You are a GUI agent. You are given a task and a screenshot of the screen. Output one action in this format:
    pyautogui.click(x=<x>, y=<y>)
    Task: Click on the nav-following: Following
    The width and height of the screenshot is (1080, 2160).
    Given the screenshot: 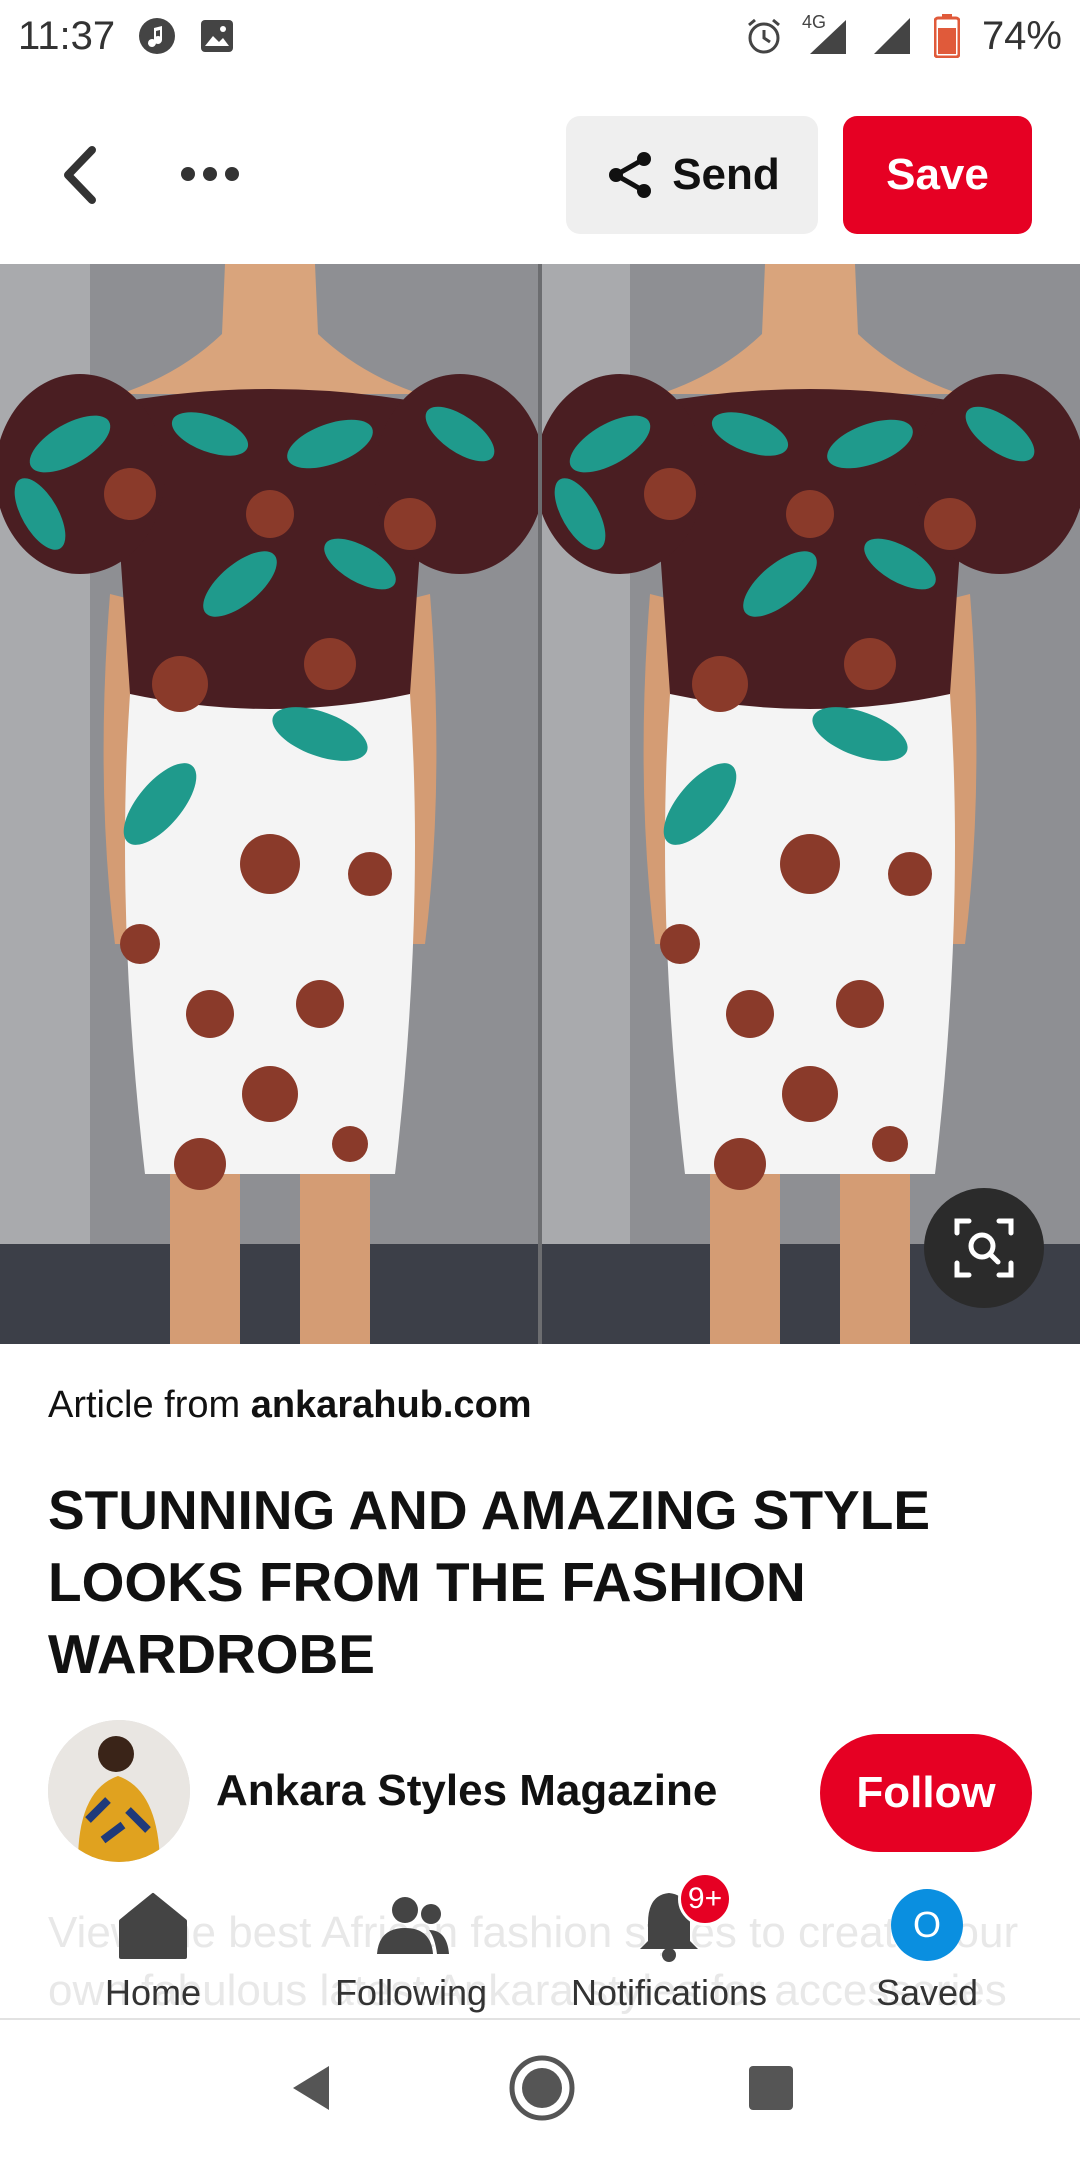 What is the action you would take?
    pyautogui.click(x=411, y=1950)
    